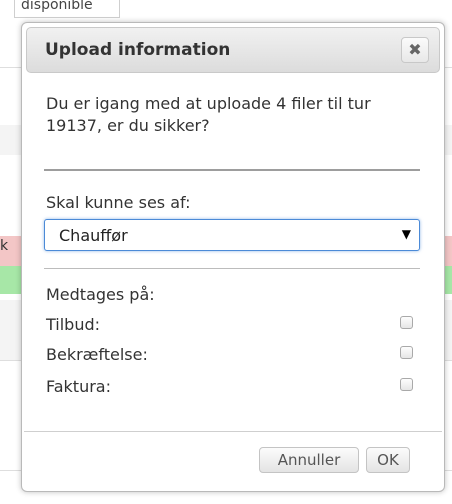  What do you see at coordinates (309, 460) in the screenshot?
I see `cancel-button: Annuller` at bounding box center [309, 460].